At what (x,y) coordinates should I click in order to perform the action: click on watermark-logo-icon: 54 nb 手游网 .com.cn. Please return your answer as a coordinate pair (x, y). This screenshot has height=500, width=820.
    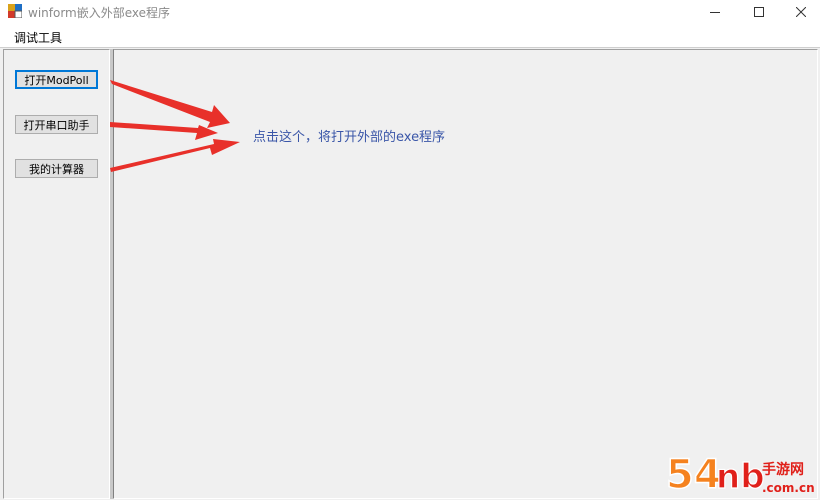
    Looking at the image, I should click on (740, 475).